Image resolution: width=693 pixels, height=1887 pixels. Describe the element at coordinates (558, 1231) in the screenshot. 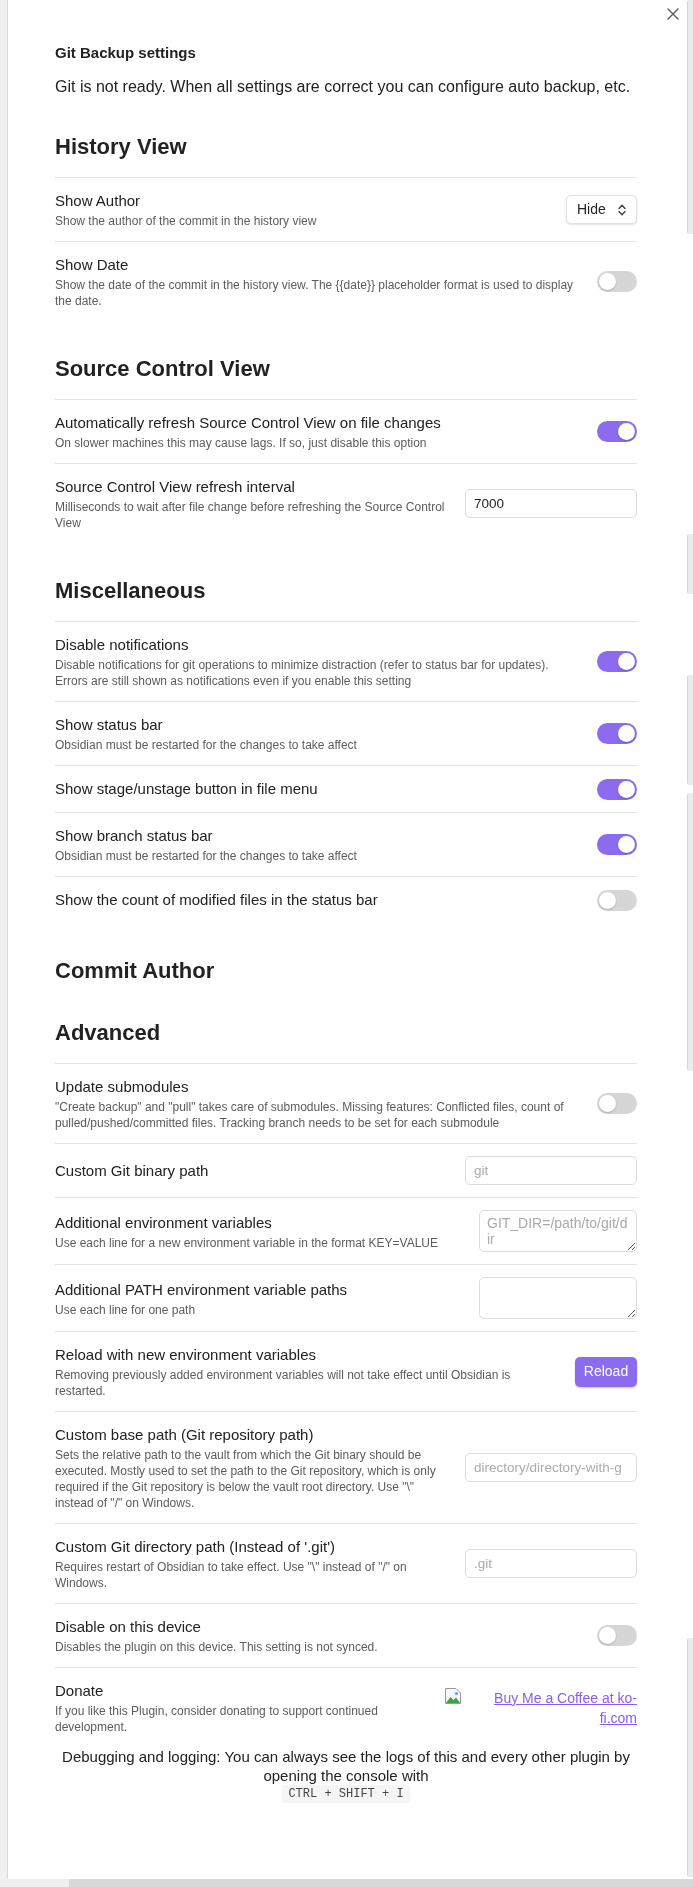

I see `text-area: GIT_DIR=/path/to/git/dir` at that location.